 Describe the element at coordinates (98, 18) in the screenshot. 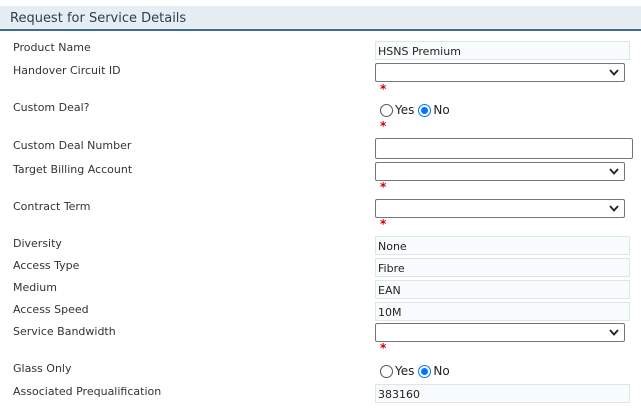

I see `panel-title: Request for Service Details` at that location.